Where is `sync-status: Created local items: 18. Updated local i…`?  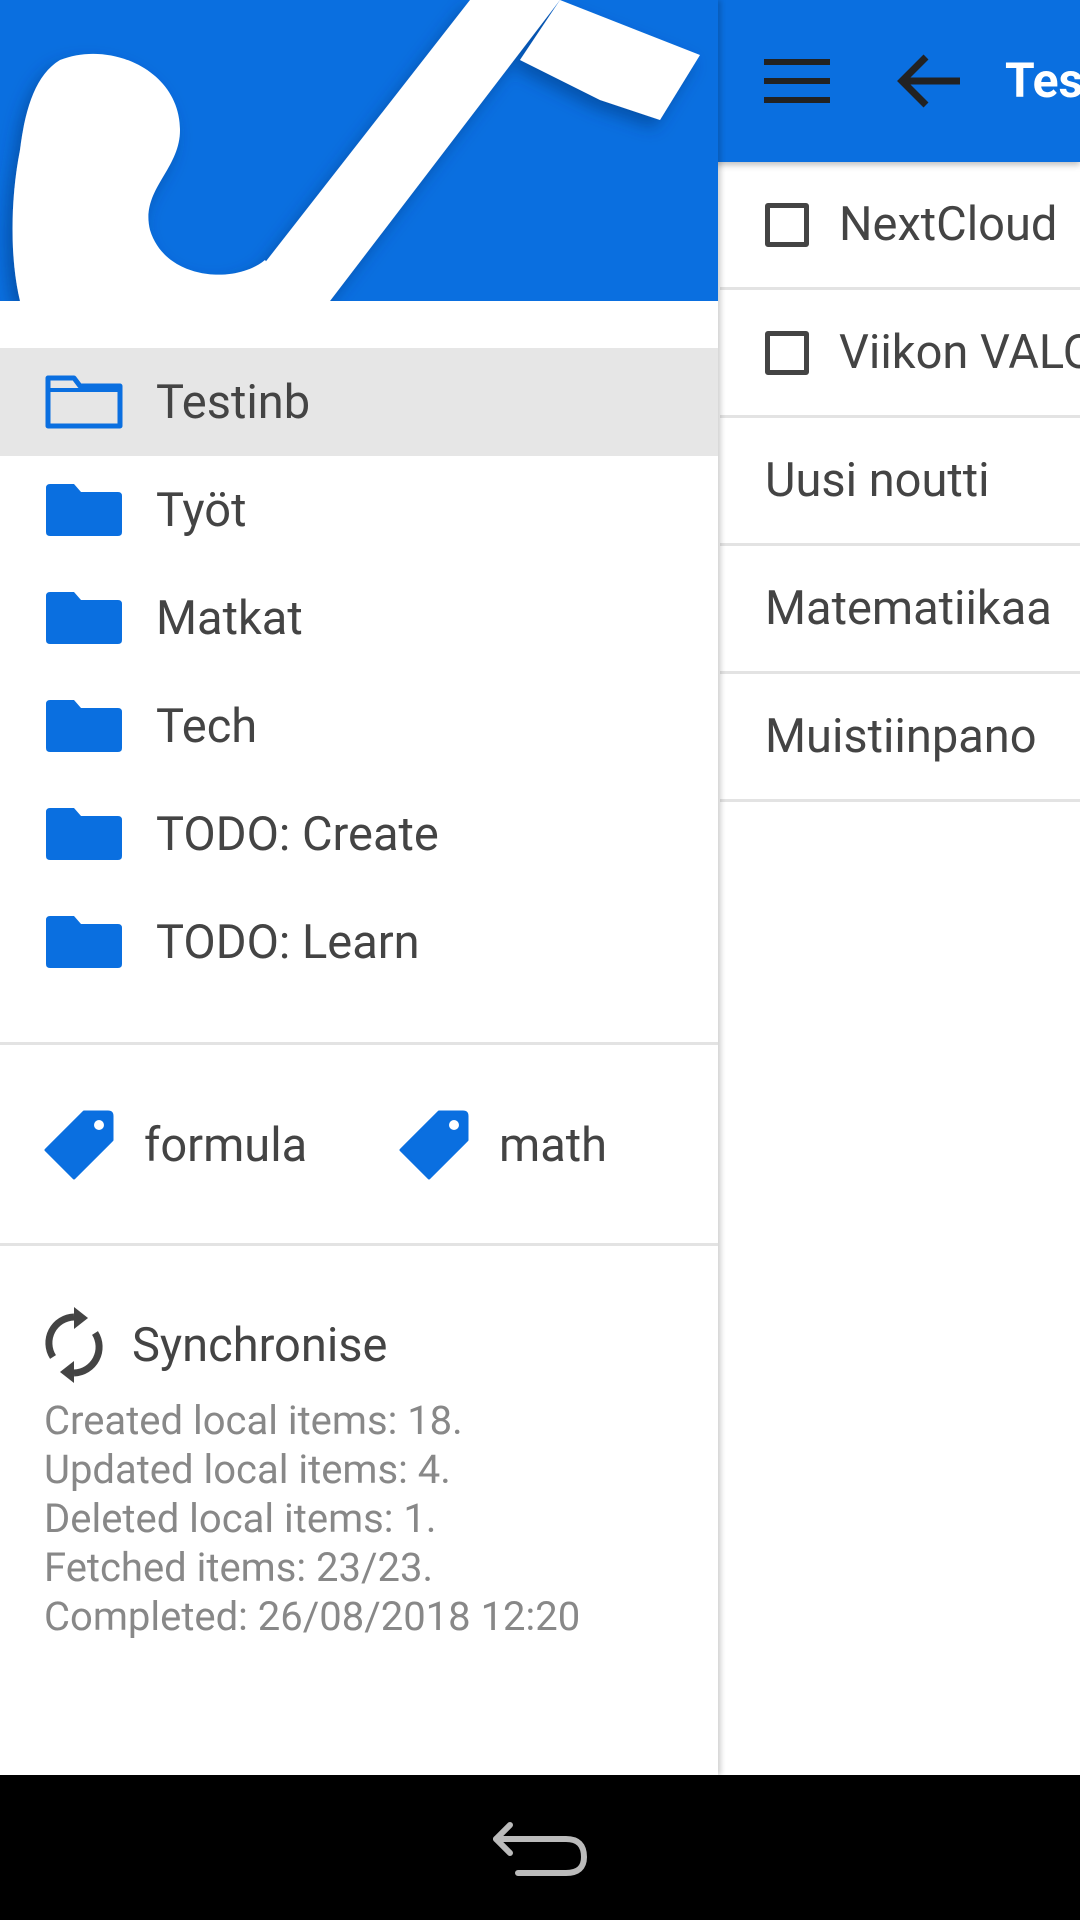 sync-status: Created local items: 18. Updated local i… is located at coordinates (374, 1518).